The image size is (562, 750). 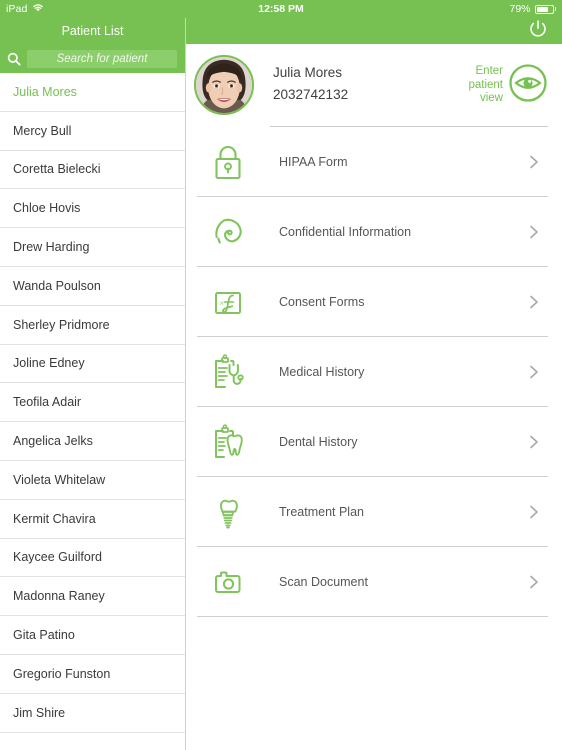 I want to click on eye-icon, so click(x=528, y=85).